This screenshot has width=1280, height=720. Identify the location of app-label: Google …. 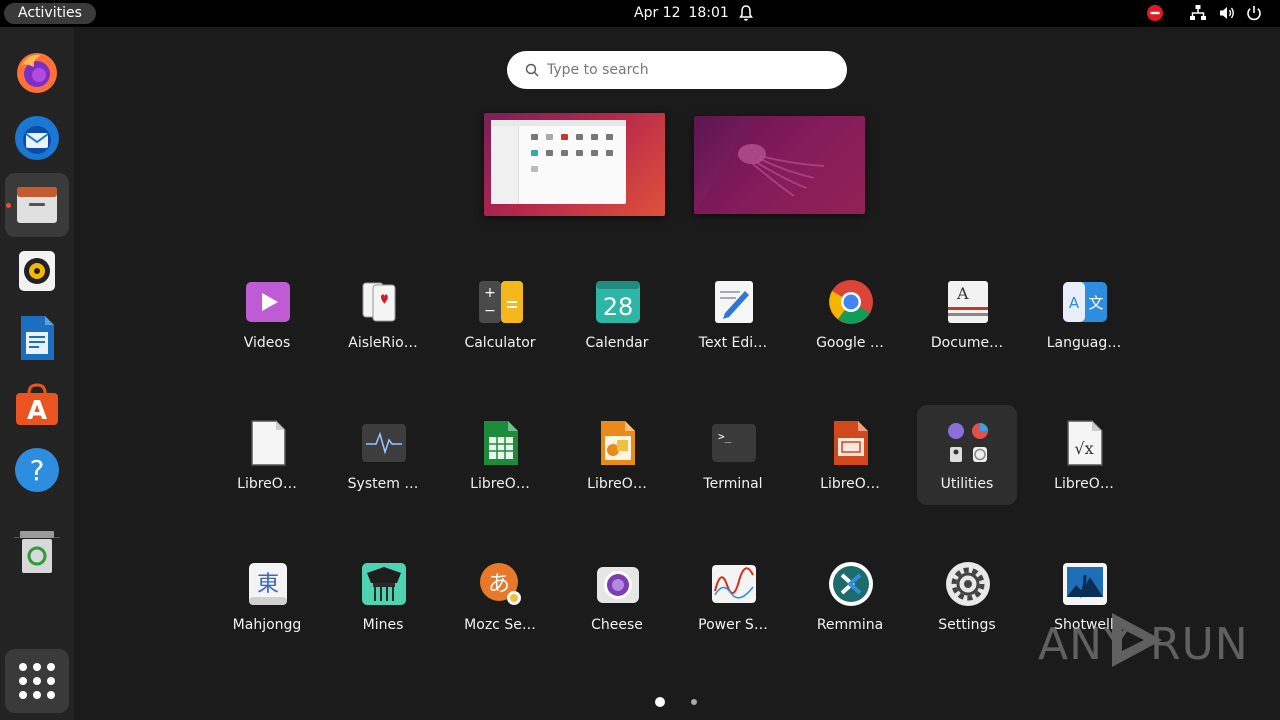
(850, 343).